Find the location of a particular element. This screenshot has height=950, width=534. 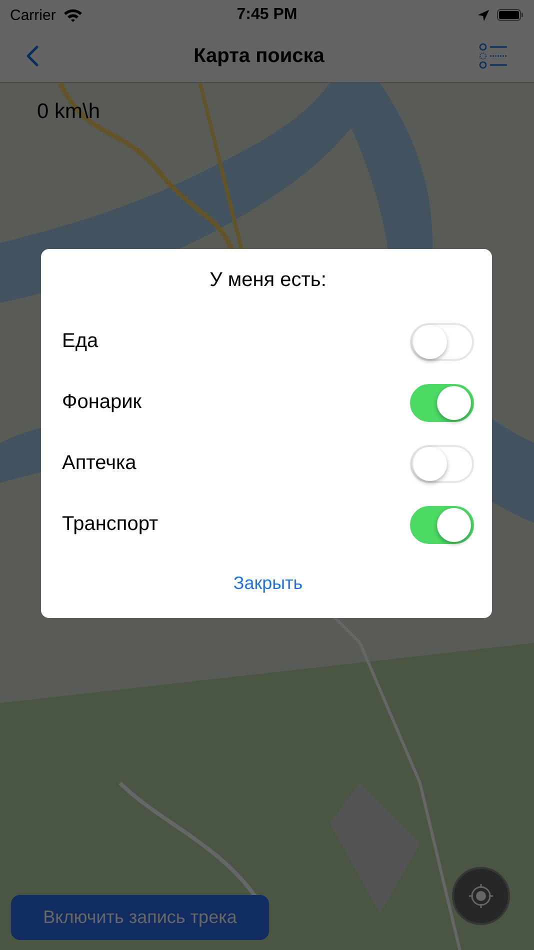

option-label: Транспорт is located at coordinates (110, 524).